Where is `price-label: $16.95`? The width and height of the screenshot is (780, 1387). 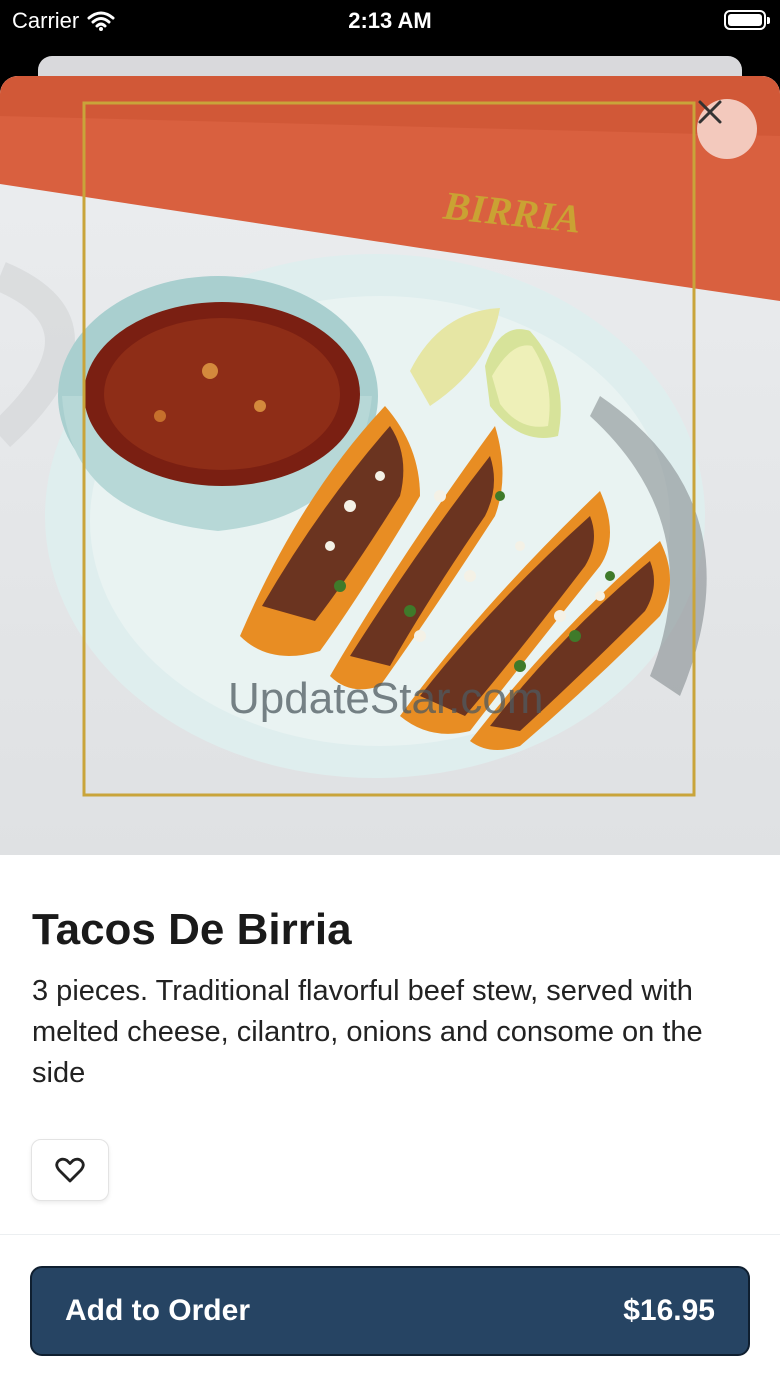
price-label: $16.95 is located at coordinates (669, 1310).